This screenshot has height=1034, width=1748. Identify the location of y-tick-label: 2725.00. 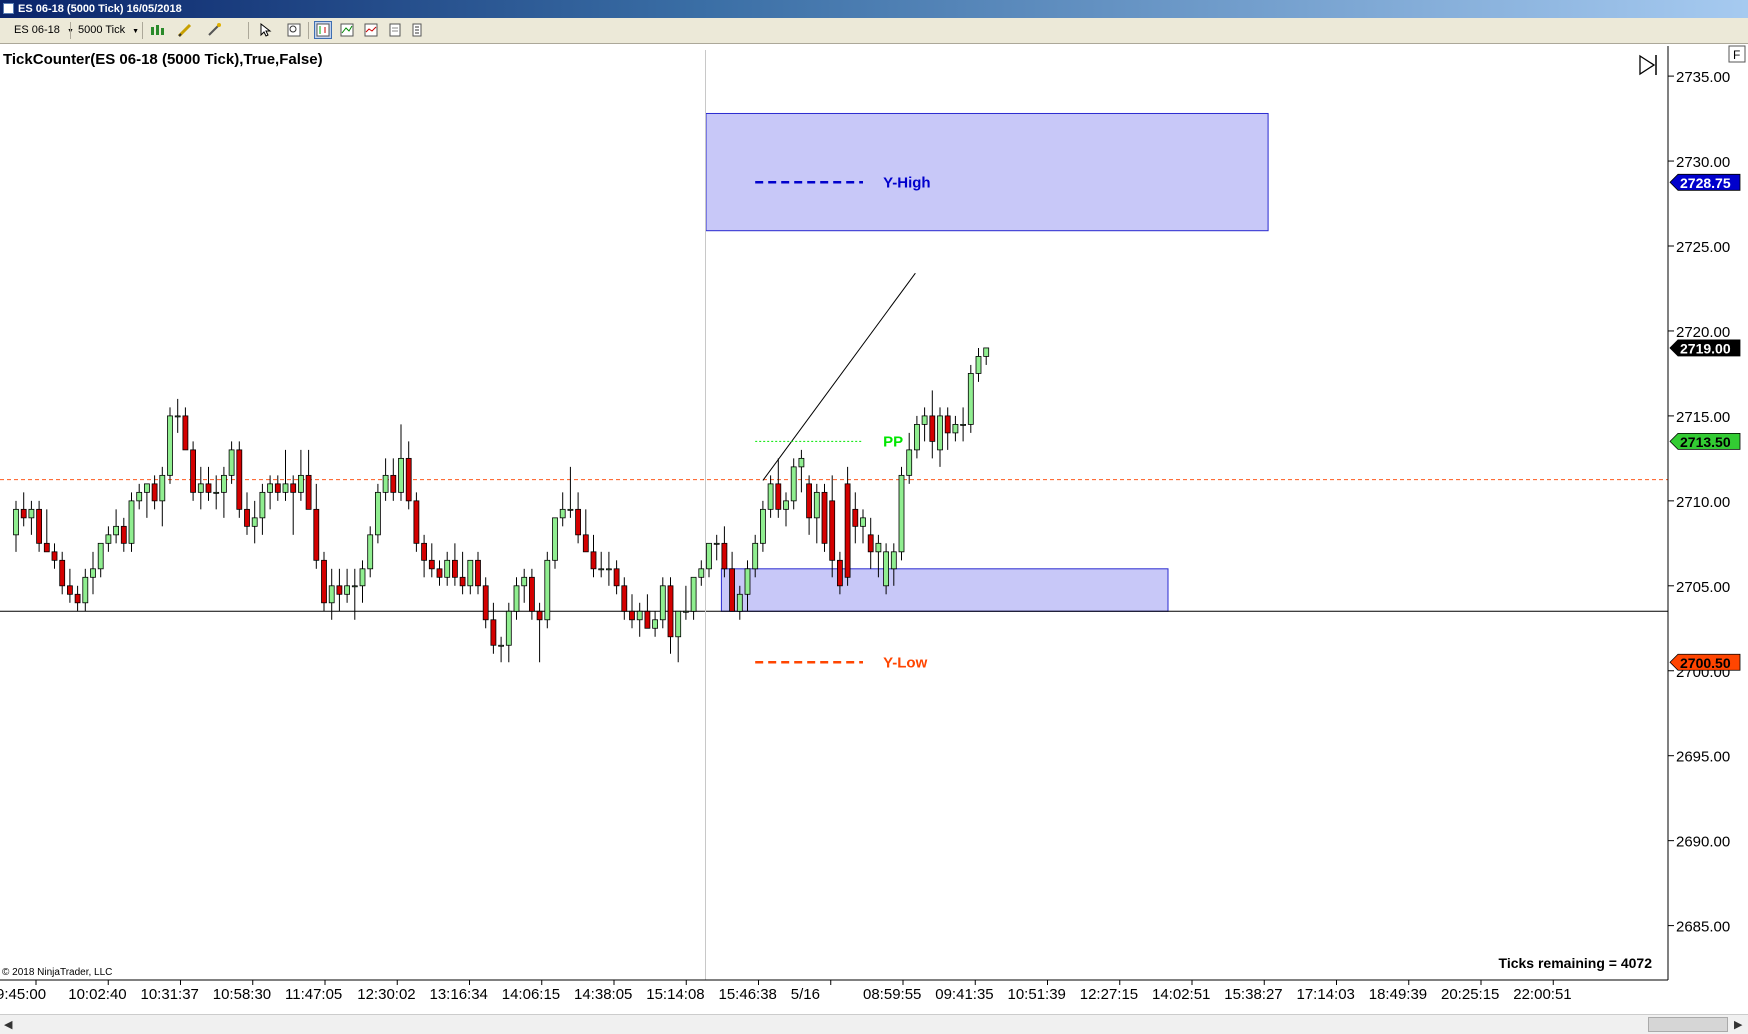
(1703, 247).